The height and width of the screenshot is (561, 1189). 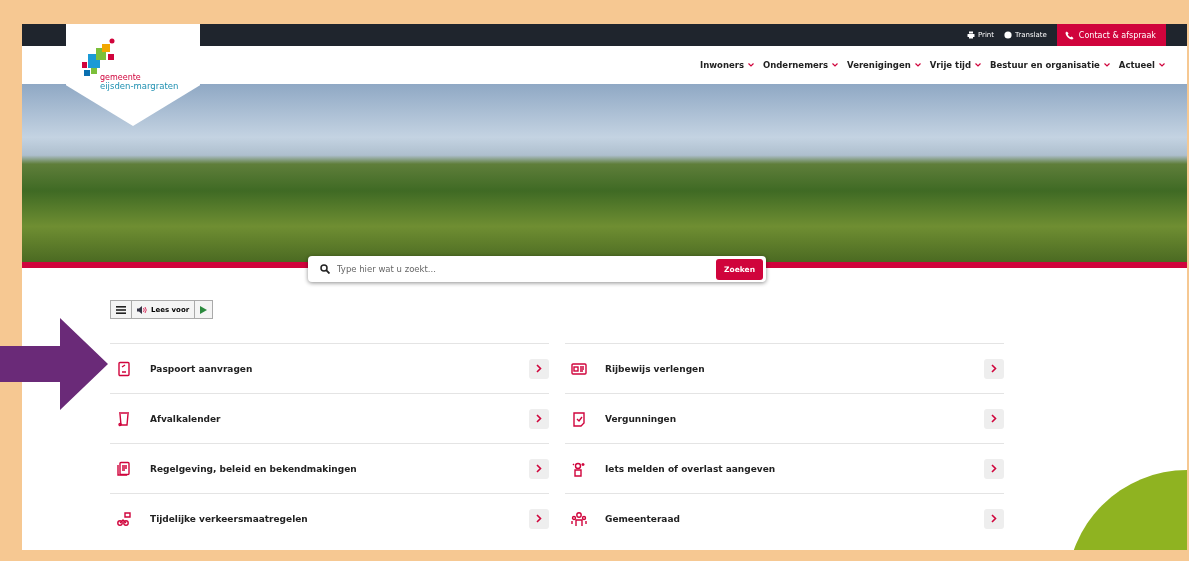 I want to click on menu-icon, so click(x=121, y=309).